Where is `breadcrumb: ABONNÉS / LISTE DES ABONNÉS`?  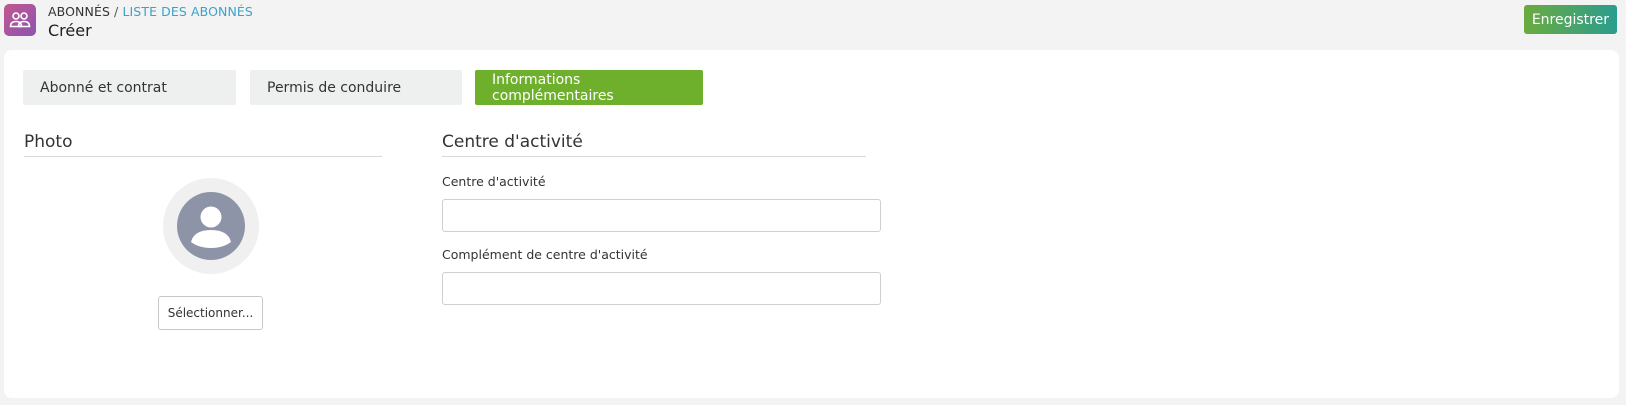
breadcrumb: ABONNÉS / LISTE DES ABONNÉS is located at coordinates (150, 11).